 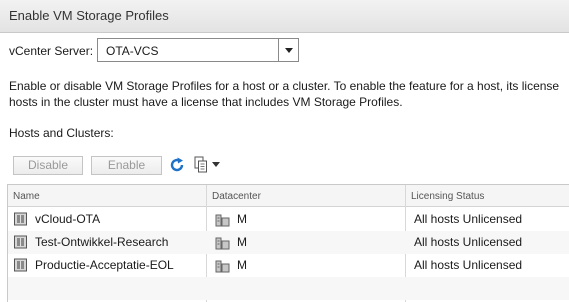 What do you see at coordinates (198, 50) in the screenshot?
I see `vcenter-server-select: OTA-VCS` at bounding box center [198, 50].